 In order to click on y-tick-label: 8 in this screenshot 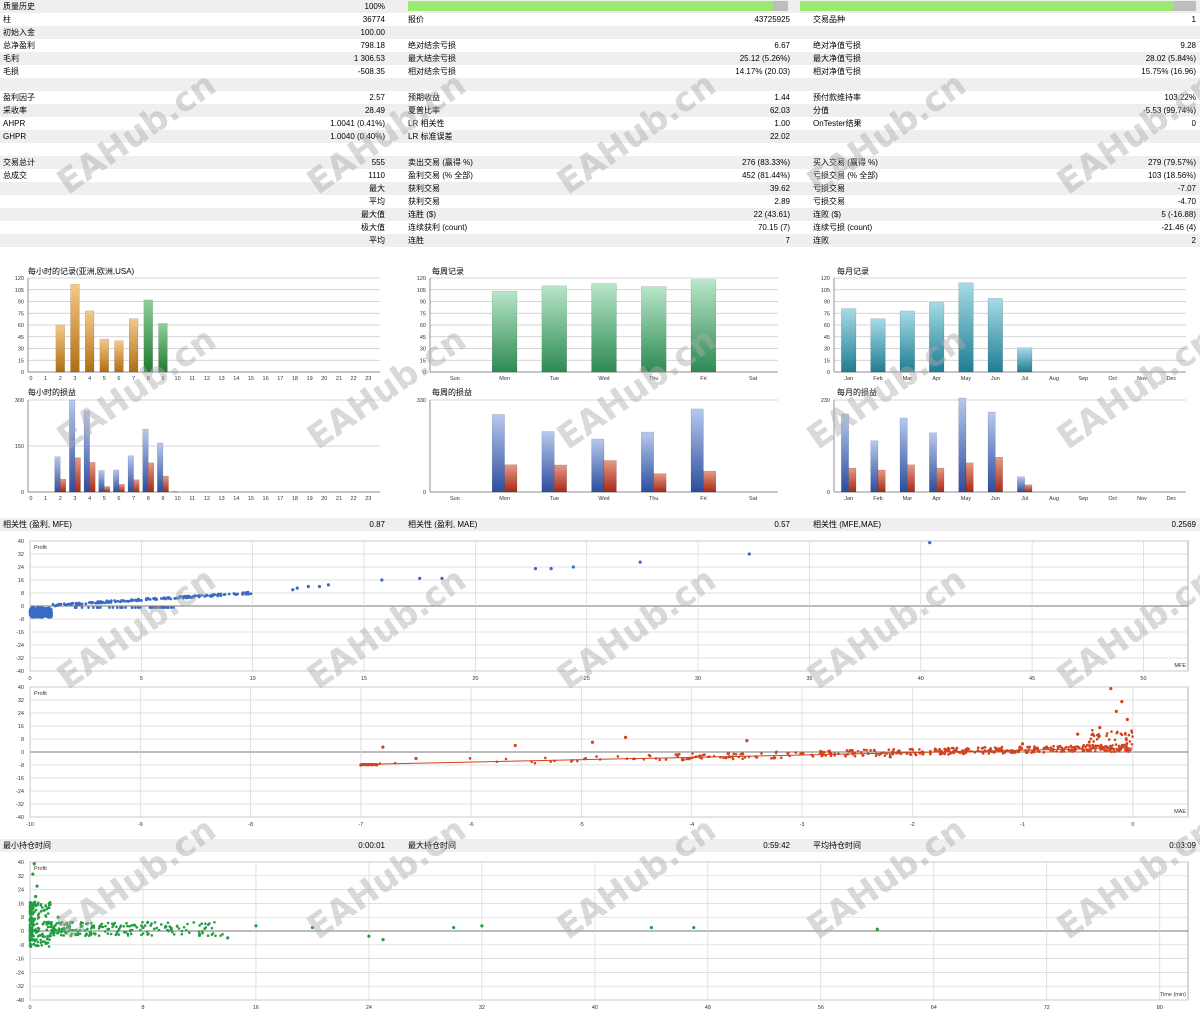, I will do `click(22, 918)`.